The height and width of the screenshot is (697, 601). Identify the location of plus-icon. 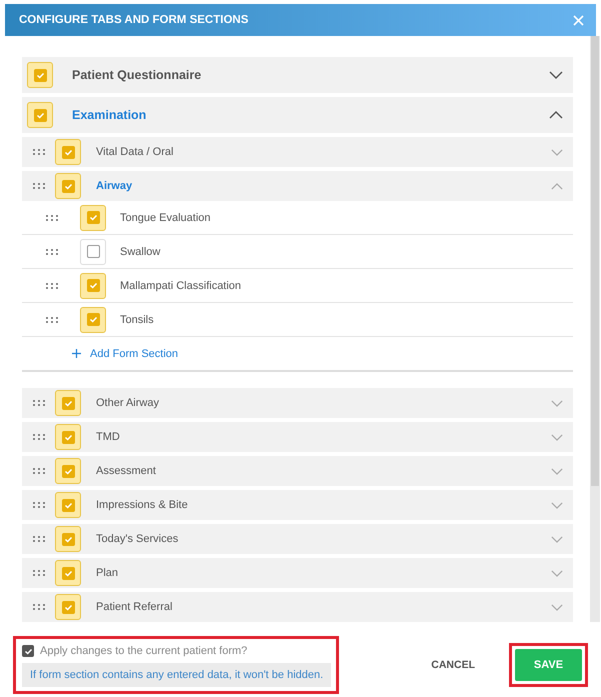
(76, 353).